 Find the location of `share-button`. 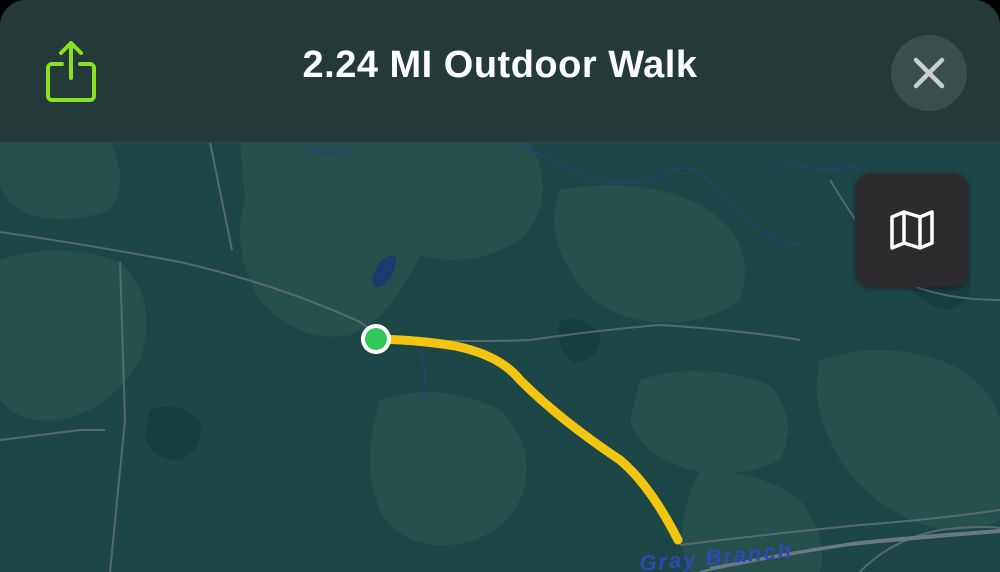

share-button is located at coordinates (71, 71).